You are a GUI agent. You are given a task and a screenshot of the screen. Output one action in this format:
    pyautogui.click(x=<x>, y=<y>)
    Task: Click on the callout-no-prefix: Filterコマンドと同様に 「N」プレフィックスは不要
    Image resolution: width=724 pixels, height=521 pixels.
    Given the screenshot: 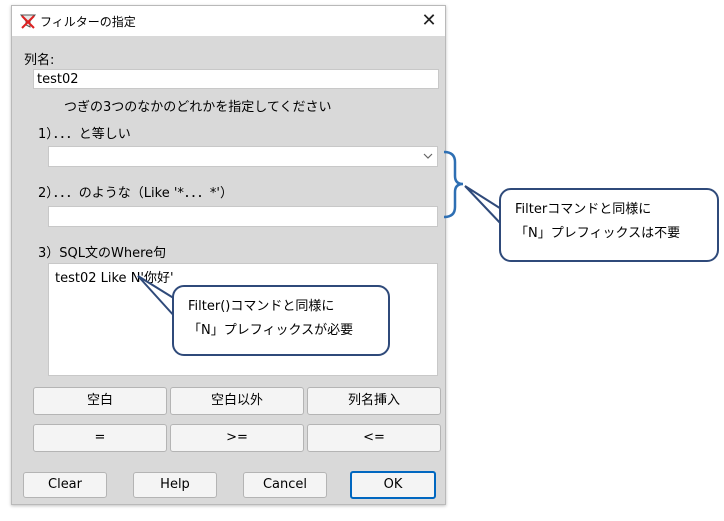 What is the action you would take?
    pyautogui.click(x=609, y=225)
    